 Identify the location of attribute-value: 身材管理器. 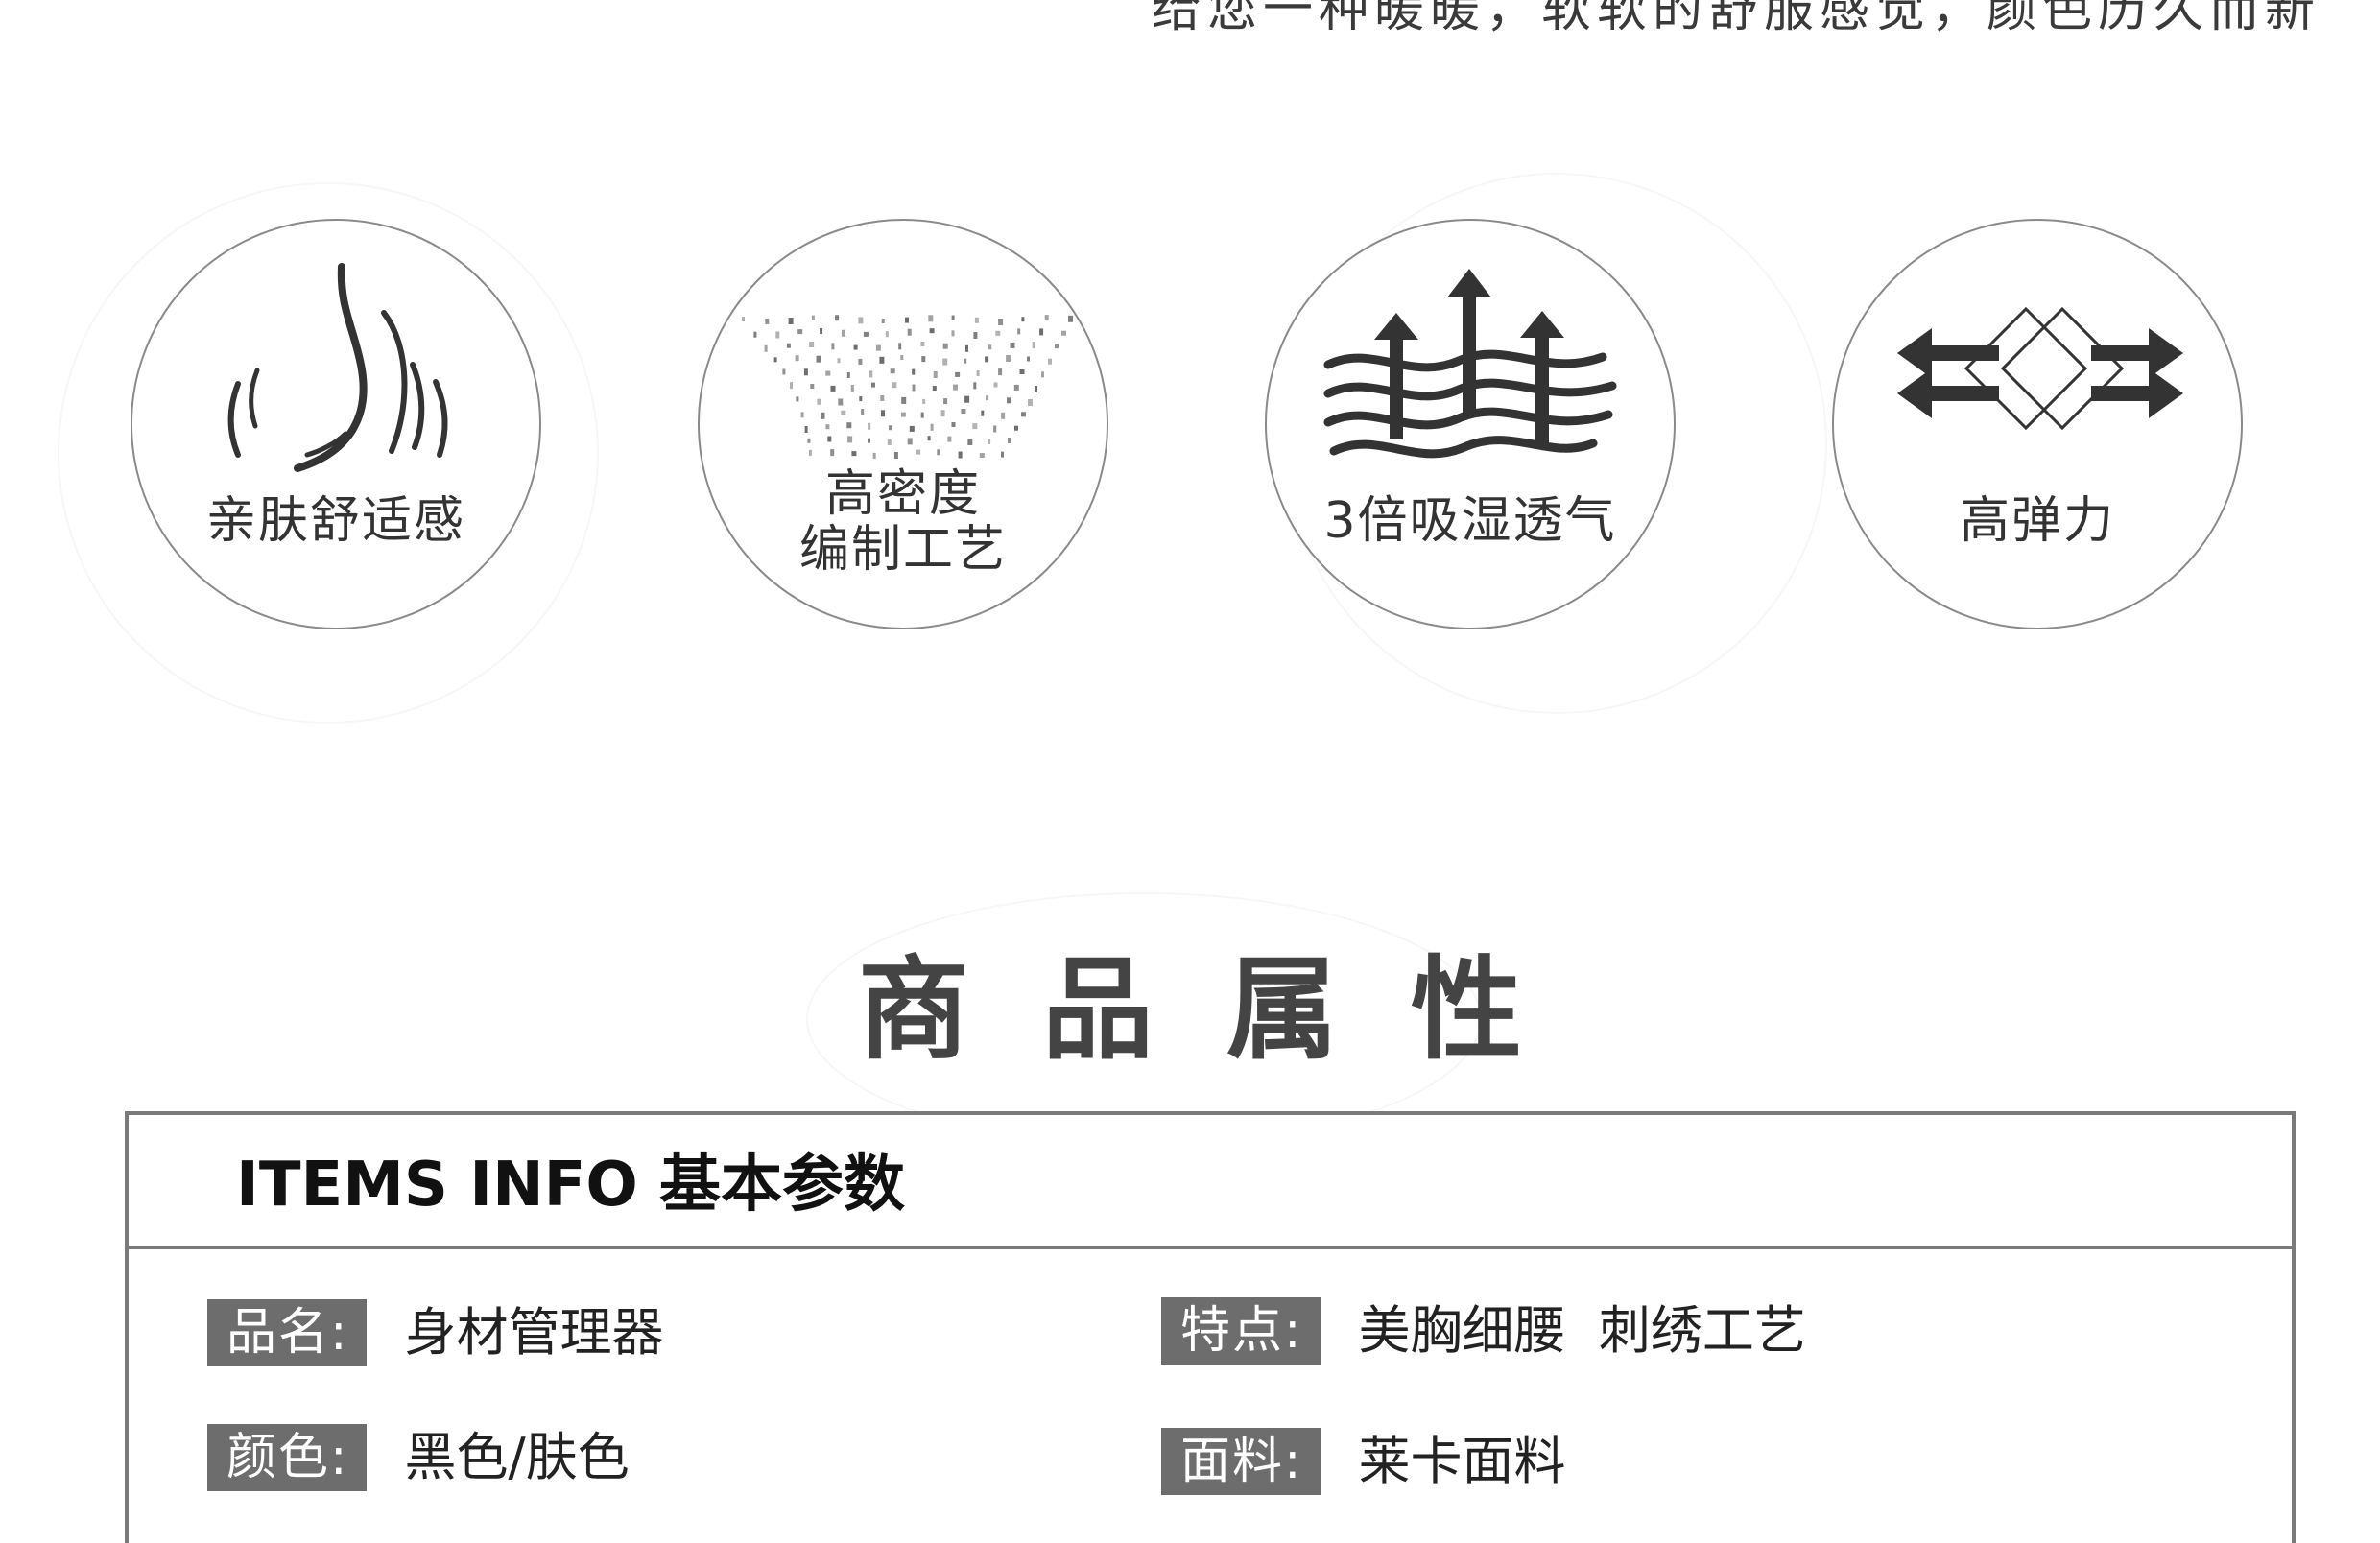
(534, 1332).